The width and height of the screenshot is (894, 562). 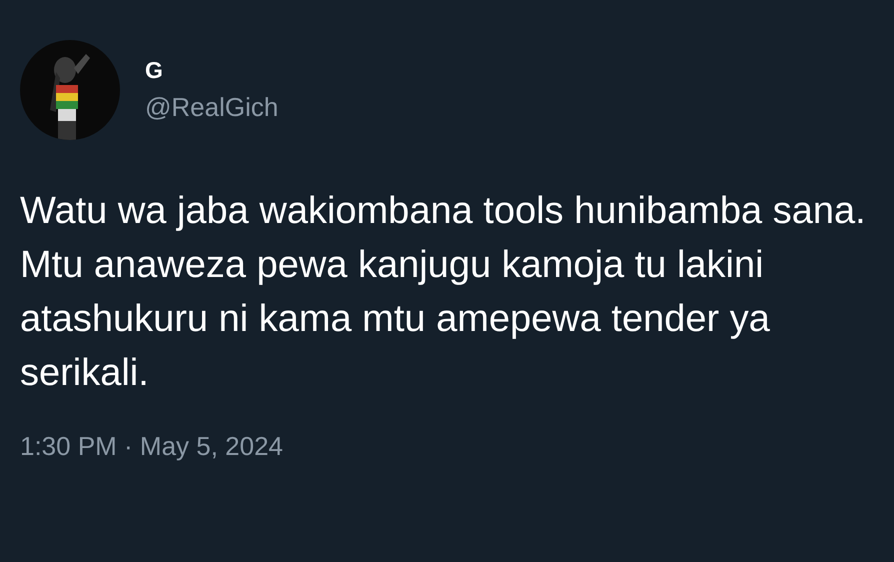 I want to click on timestamp: 1:30 PM · May 5, 2024, so click(x=152, y=446).